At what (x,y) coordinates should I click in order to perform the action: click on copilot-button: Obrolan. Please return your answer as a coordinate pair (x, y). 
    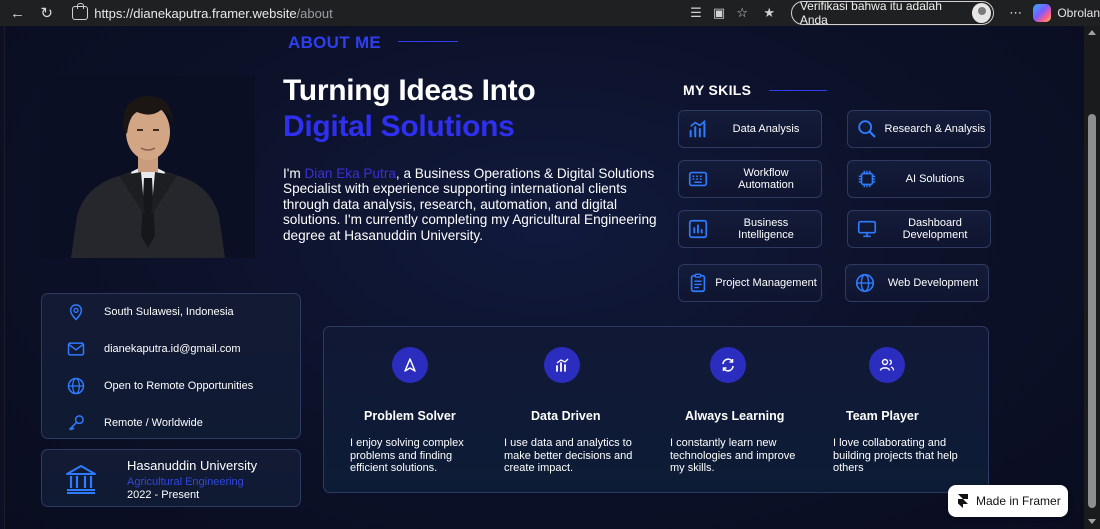
    Looking at the image, I should click on (1066, 13).